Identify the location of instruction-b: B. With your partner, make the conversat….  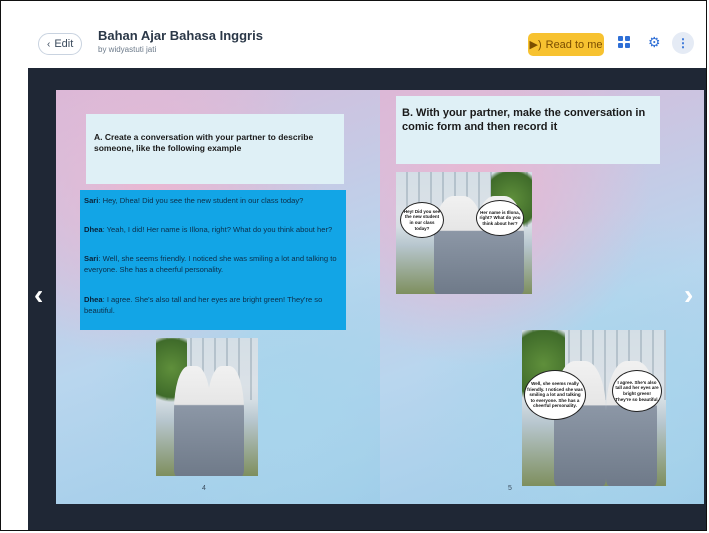
(524, 120).